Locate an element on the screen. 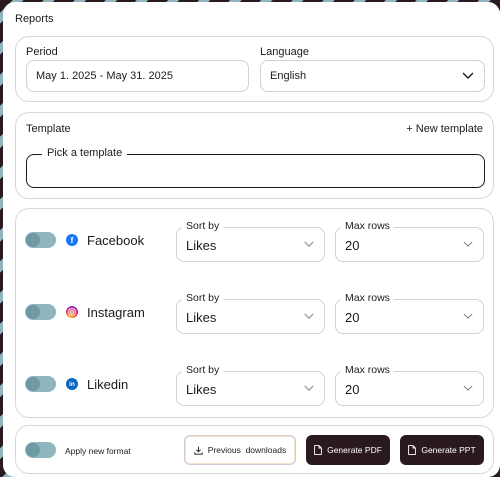 The width and height of the screenshot is (500, 477). previous-downloads-label: Previous downloads is located at coordinates (247, 450).